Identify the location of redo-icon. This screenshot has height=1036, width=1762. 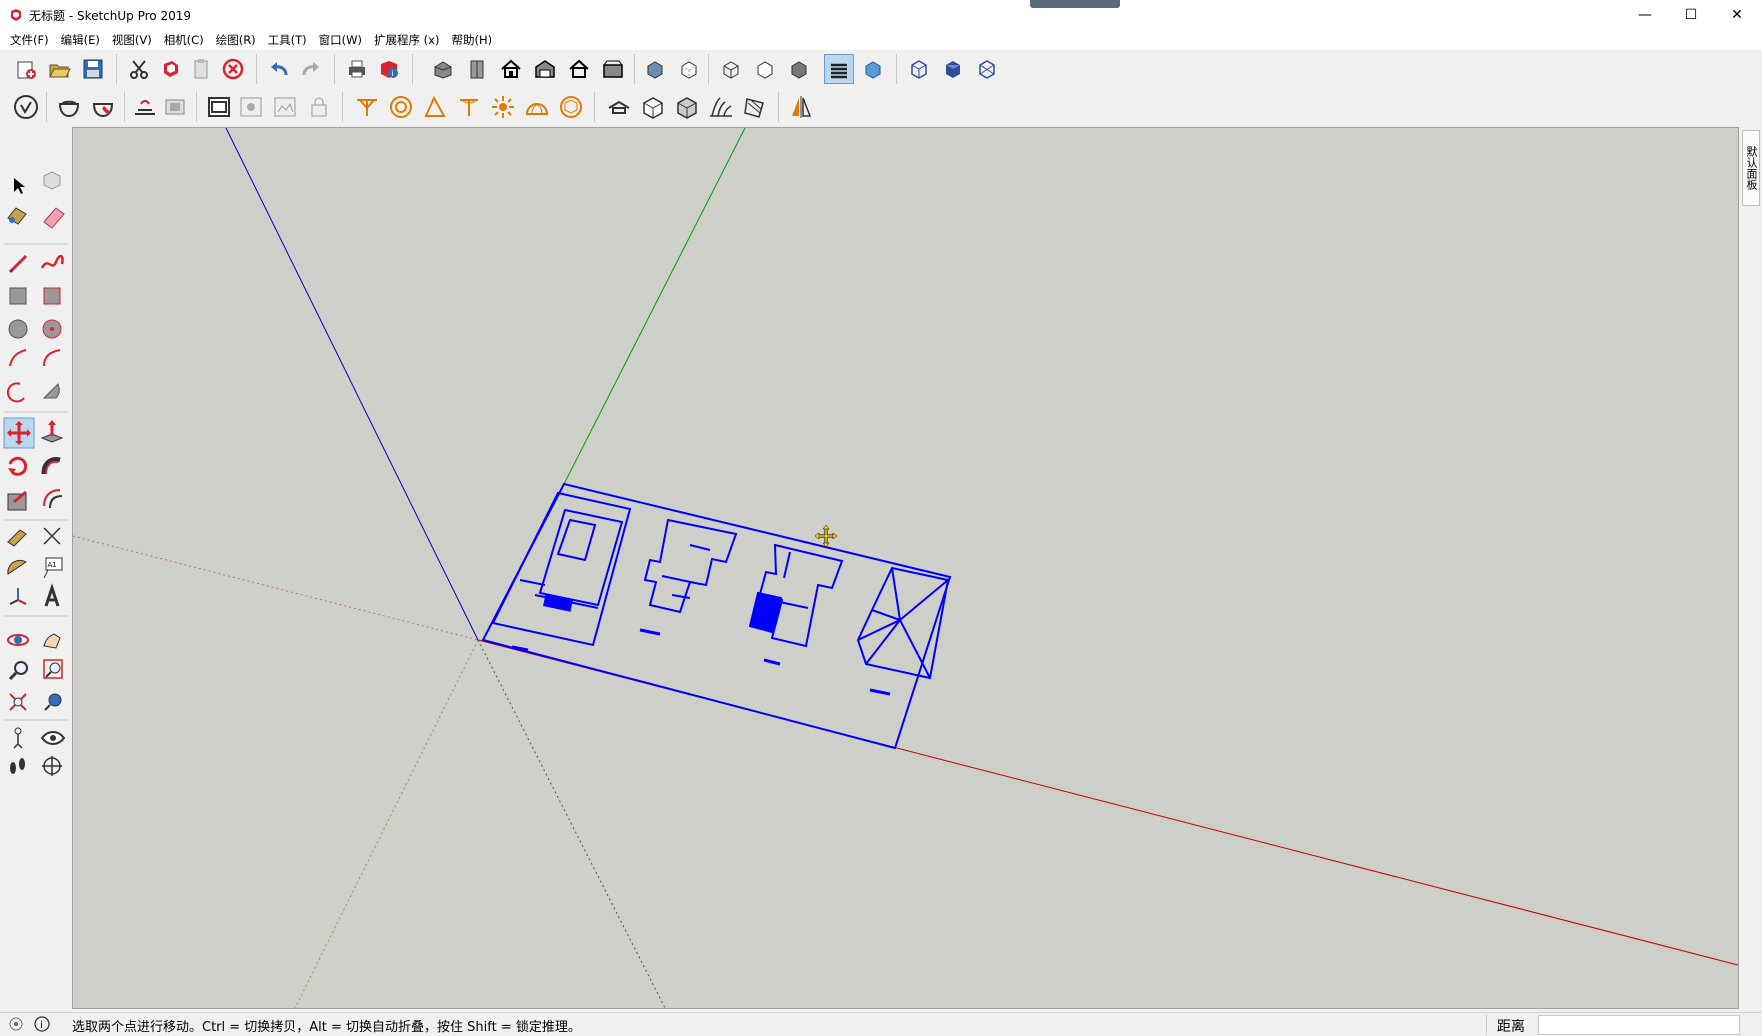
(311, 69).